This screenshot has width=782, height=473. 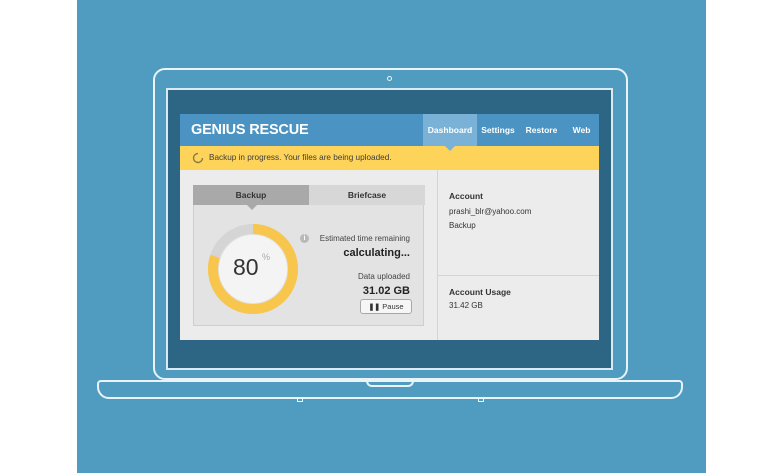 What do you see at coordinates (466, 196) in the screenshot?
I see `account-heading: Account` at bounding box center [466, 196].